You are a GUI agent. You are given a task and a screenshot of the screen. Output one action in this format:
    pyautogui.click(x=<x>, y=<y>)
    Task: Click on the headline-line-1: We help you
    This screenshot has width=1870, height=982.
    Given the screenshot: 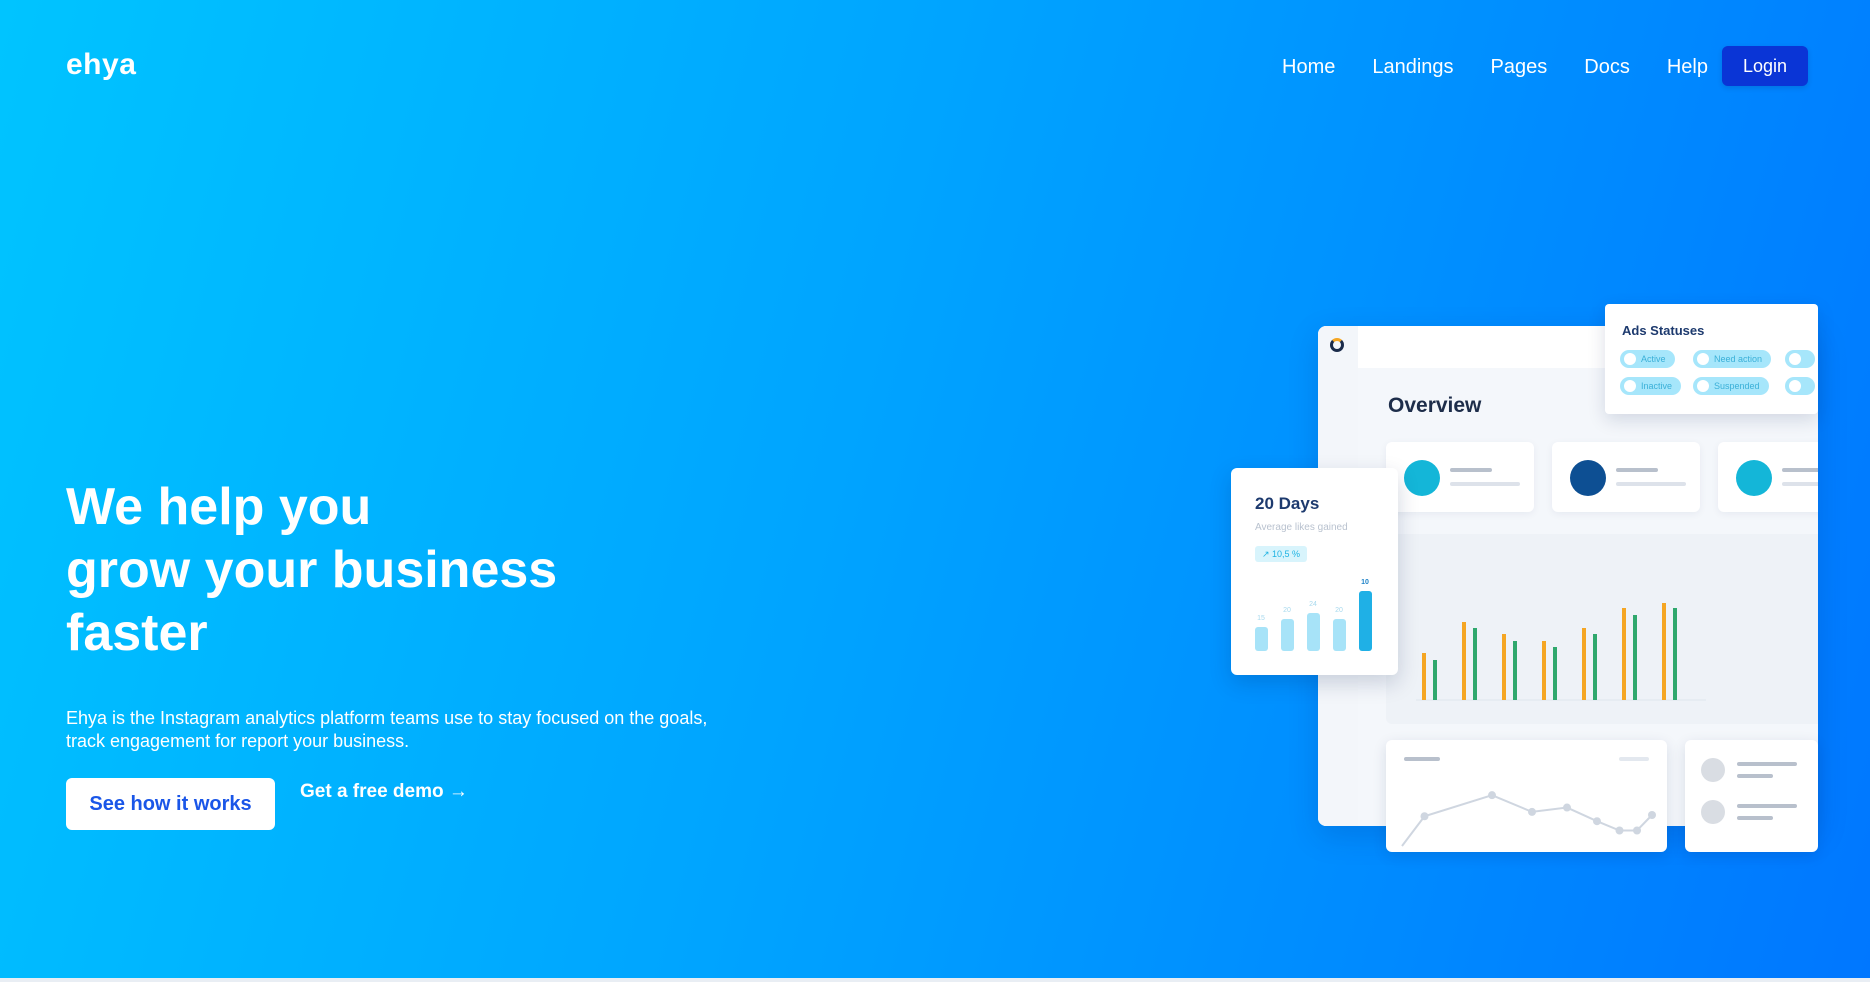 What is the action you would take?
    pyautogui.click(x=219, y=507)
    